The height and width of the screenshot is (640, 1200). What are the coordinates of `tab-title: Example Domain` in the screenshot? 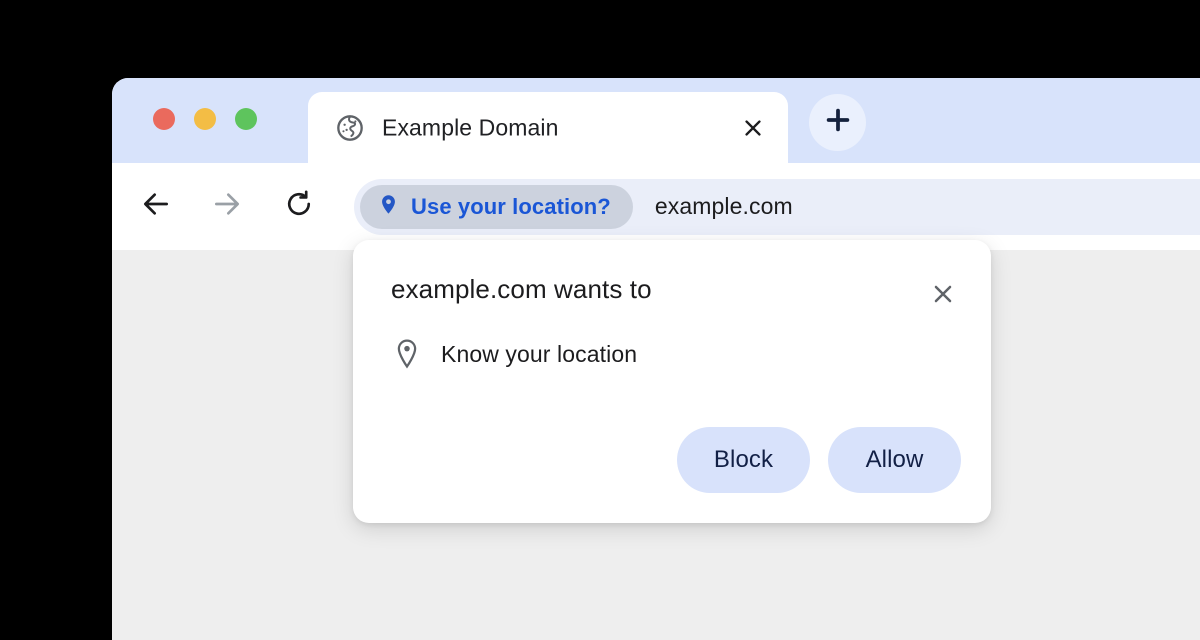 It's located at (470, 127).